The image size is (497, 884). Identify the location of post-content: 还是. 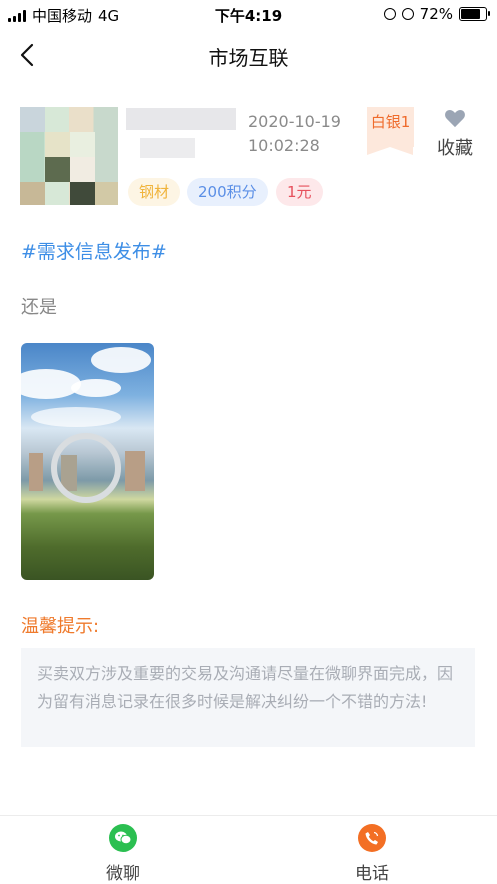
(39, 307).